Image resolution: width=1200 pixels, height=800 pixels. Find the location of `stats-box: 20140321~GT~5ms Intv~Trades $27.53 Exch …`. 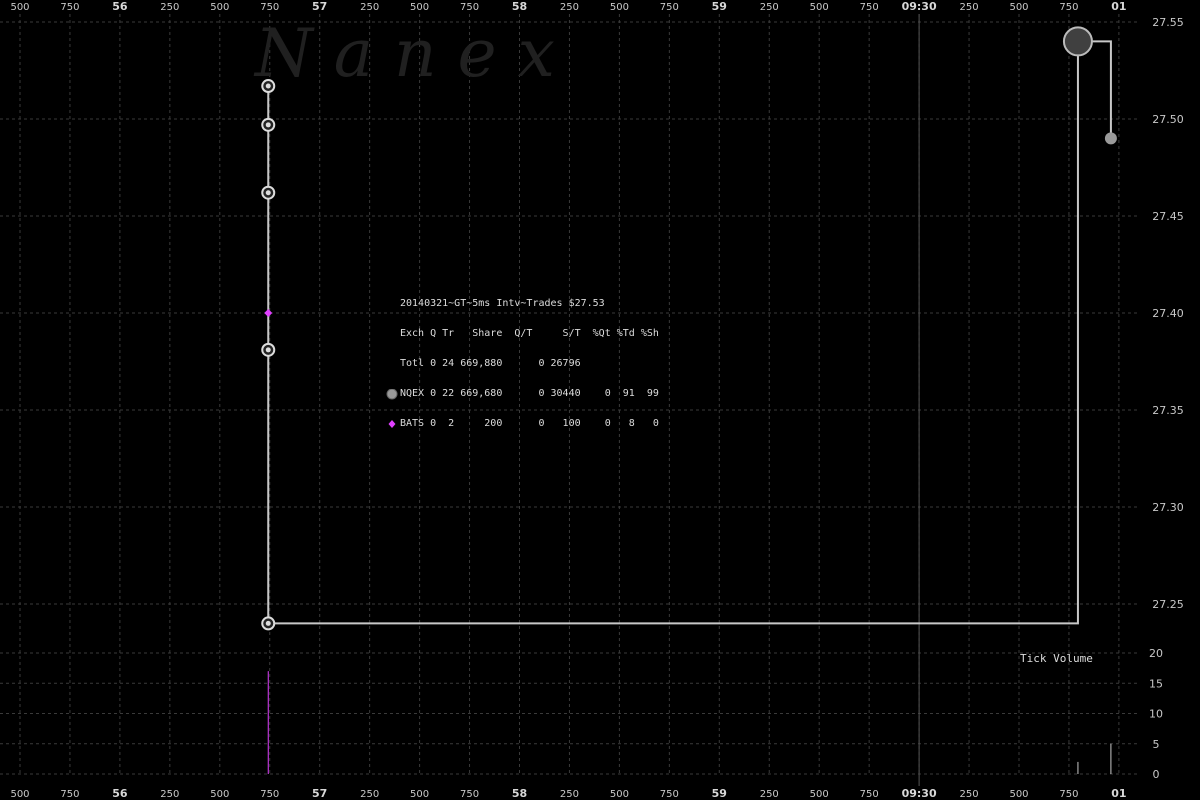

stats-box: 20140321~GT~5ms Intv~Trades $27.53 Exch … is located at coordinates (522, 359).